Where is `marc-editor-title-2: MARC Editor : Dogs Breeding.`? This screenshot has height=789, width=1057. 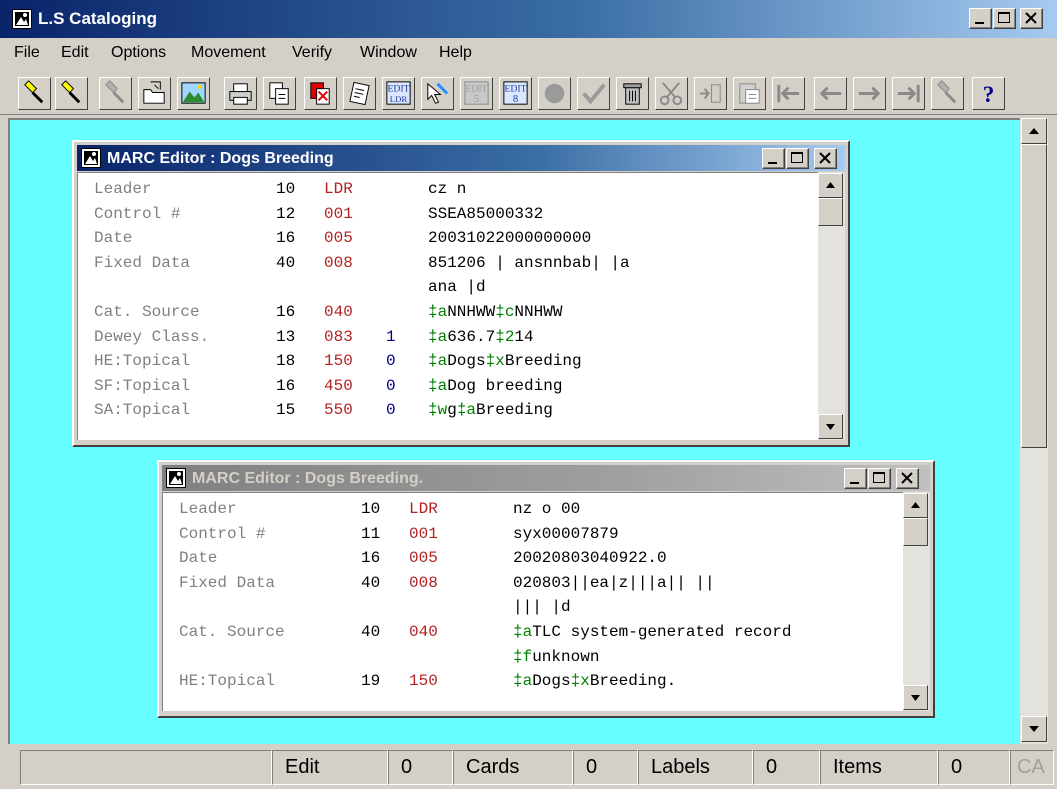 marc-editor-title-2: MARC Editor : Dogs Breeding. is located at coordinates (308, 478).